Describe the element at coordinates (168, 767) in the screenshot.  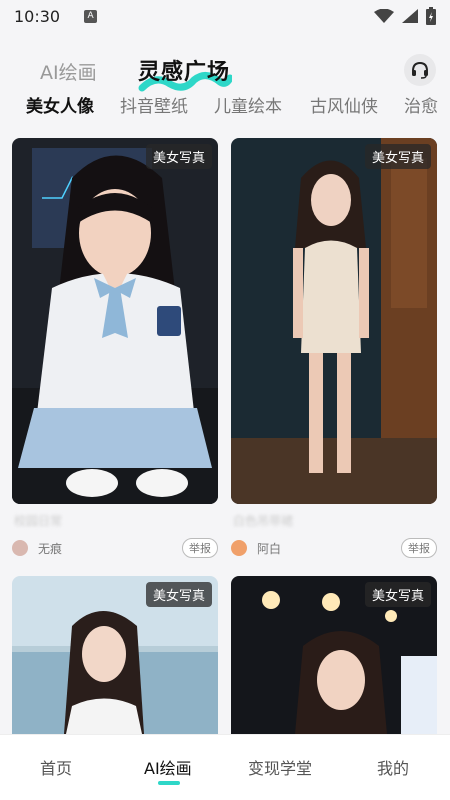
I see `nav-ai-draw: AI绘画` at that location.